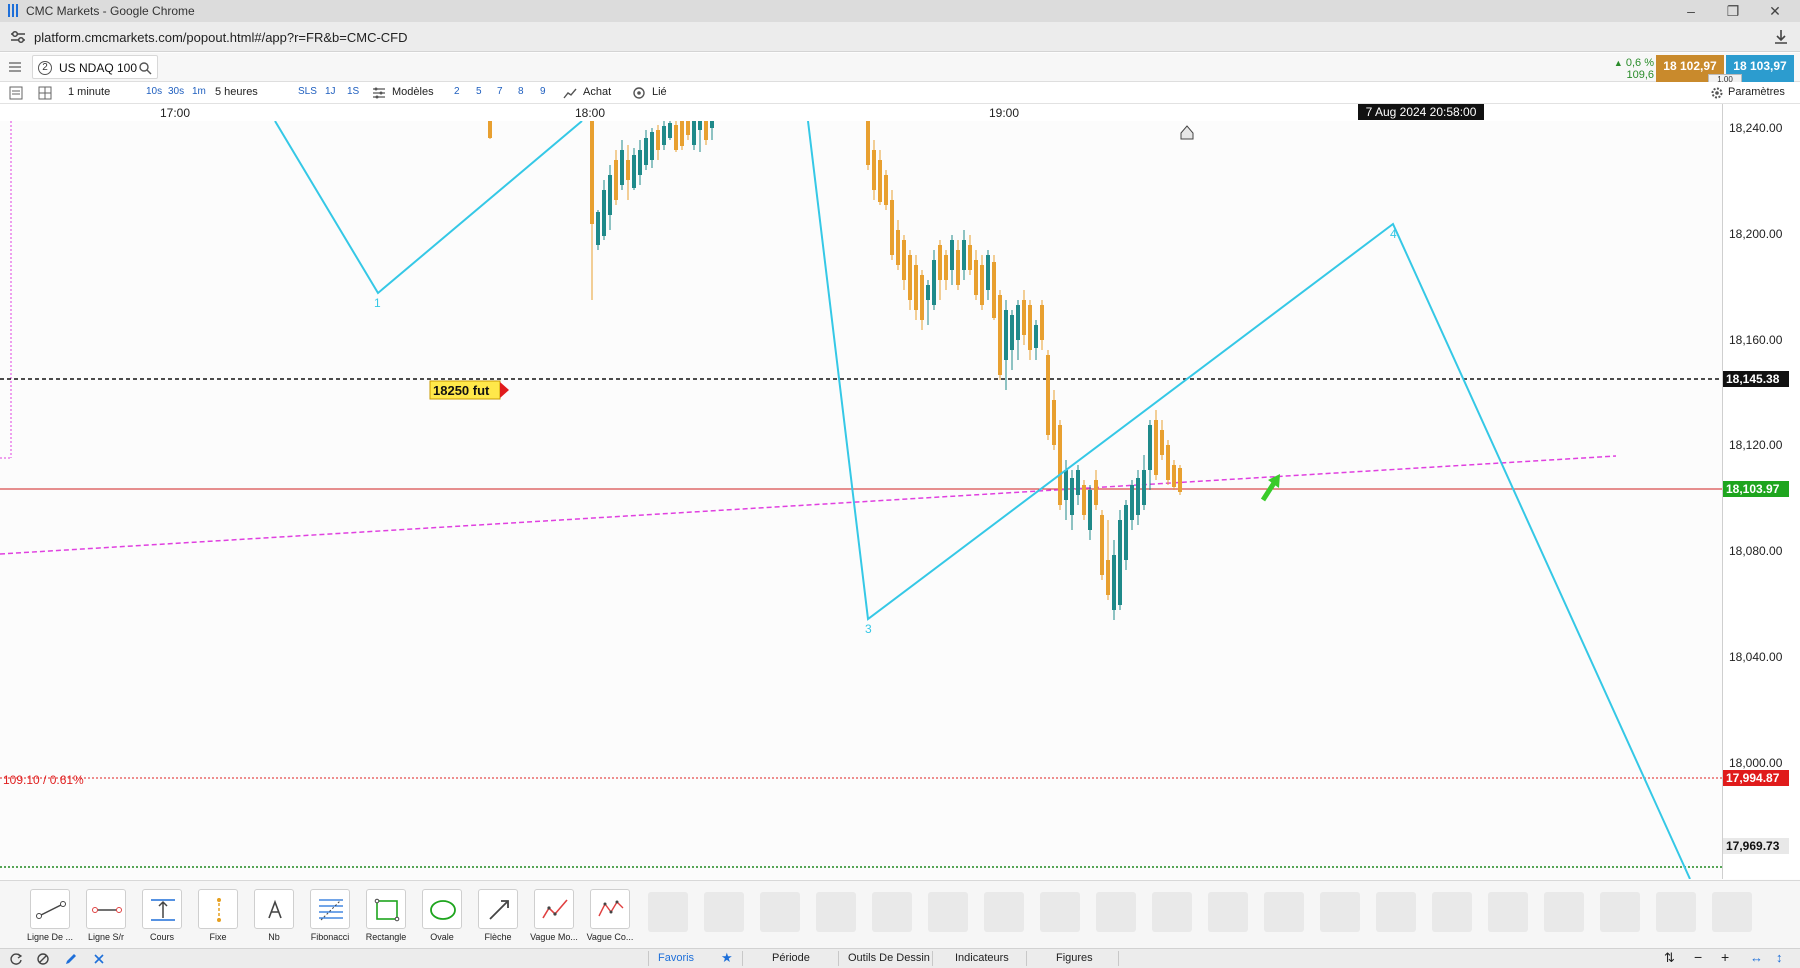 The width and height of the screenshot is (1800, 968). What do you see at coordinates (95, 67) in the screenshot?
I see `instrument-tab: 2 US NDAQ 100` at bounding box center [95, 67].